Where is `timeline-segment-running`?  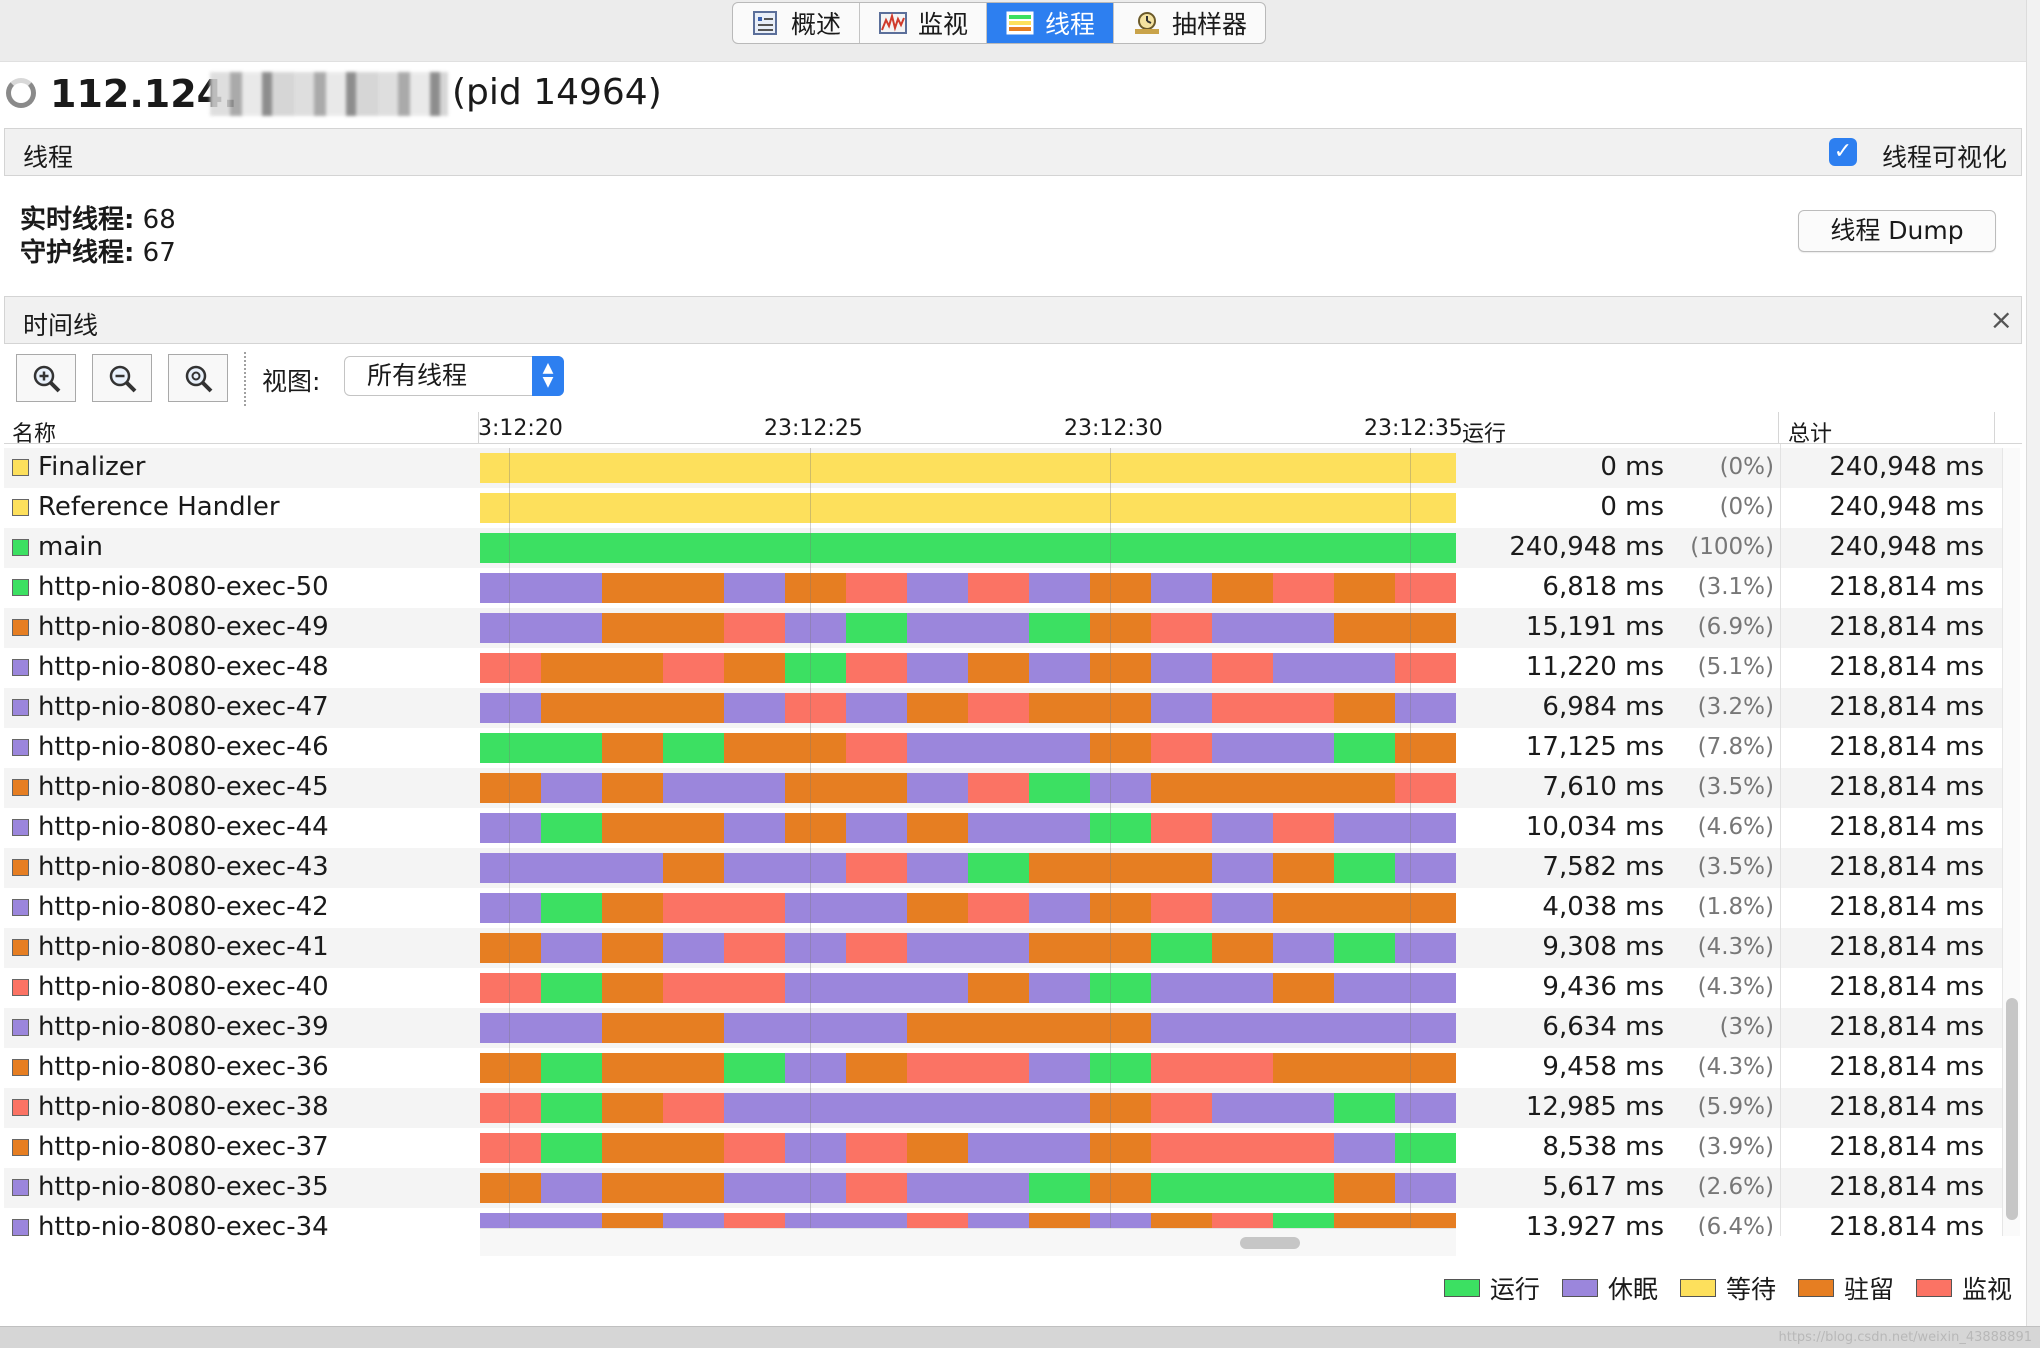 timeline-segment-running is located at coordinates (755, 1068).